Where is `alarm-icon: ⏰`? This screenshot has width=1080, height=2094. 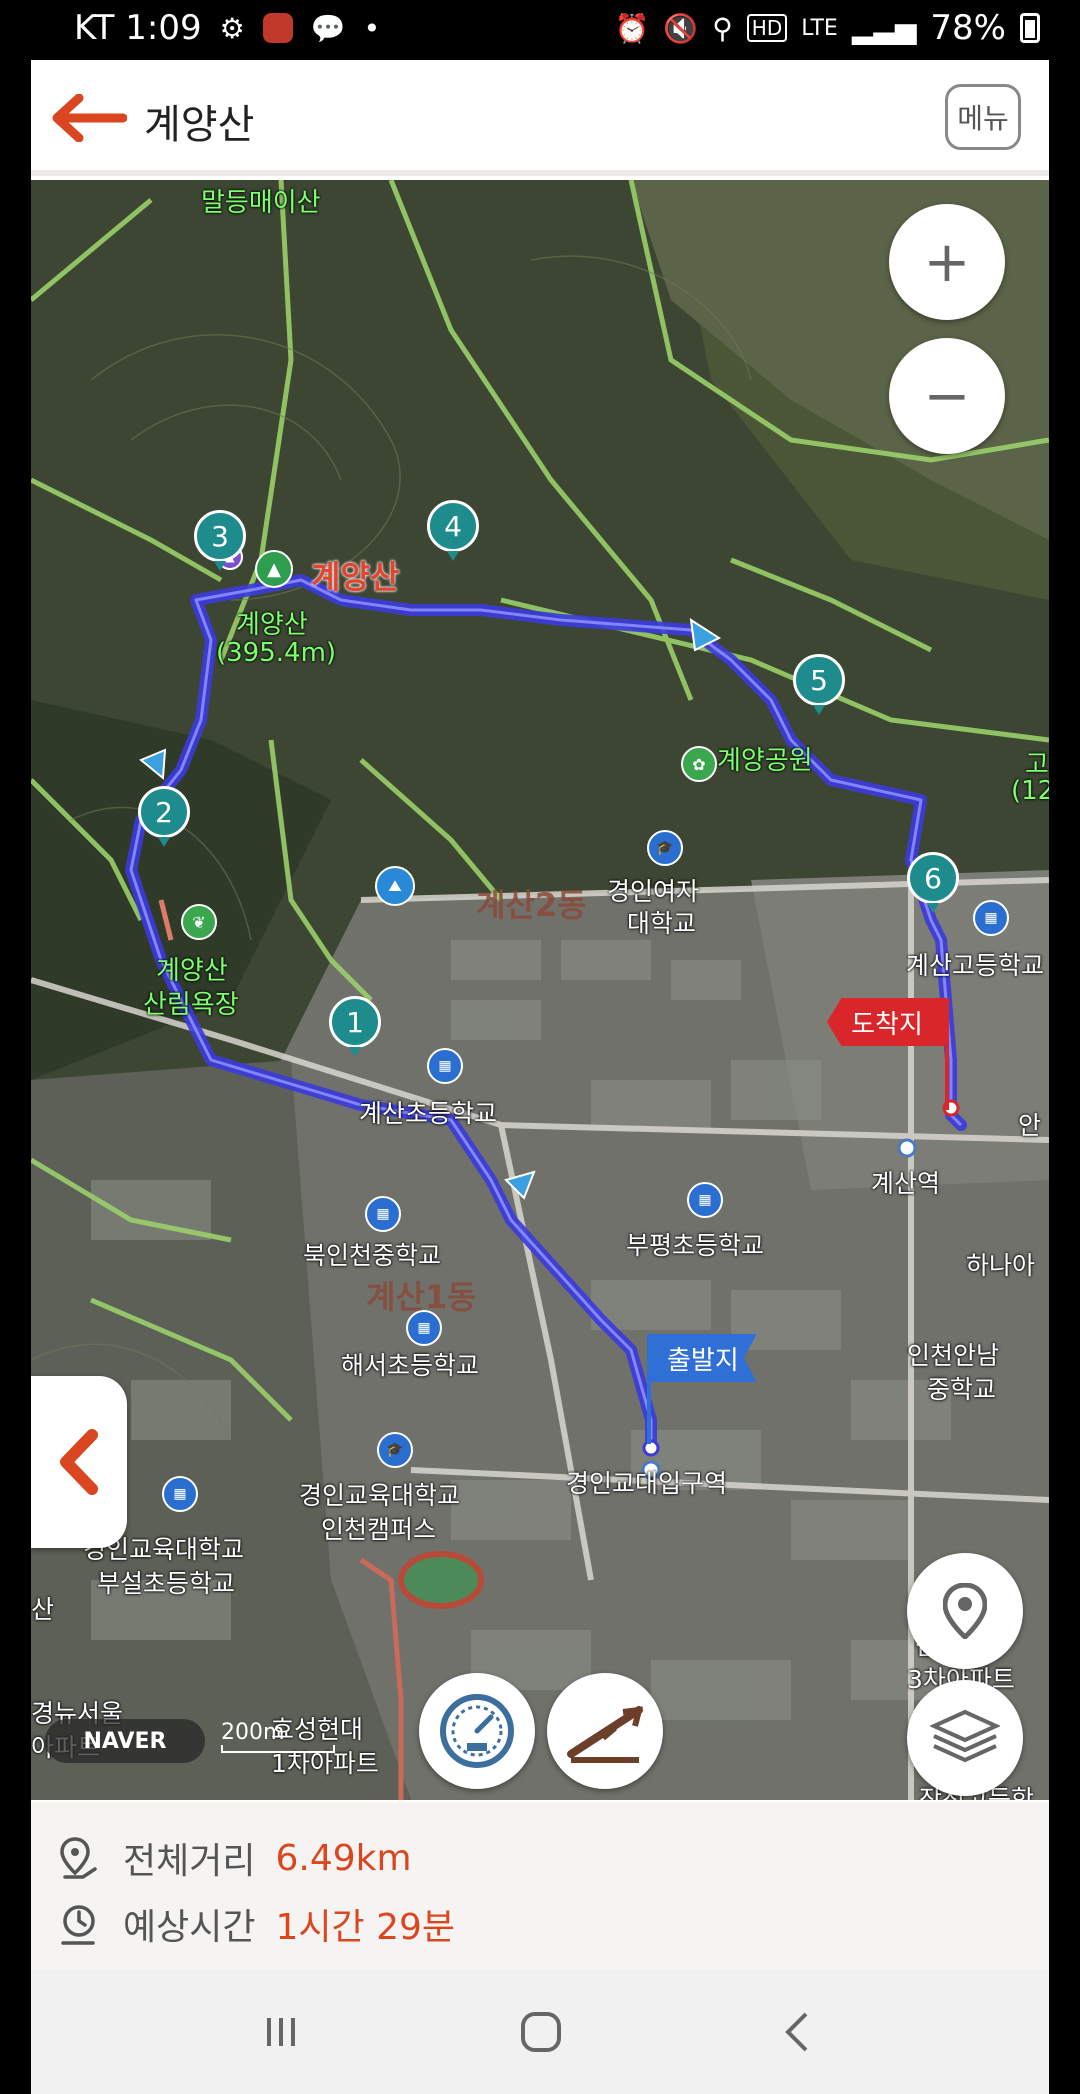 alarm-icon: ⏰ is located at coordinates (632, 28).